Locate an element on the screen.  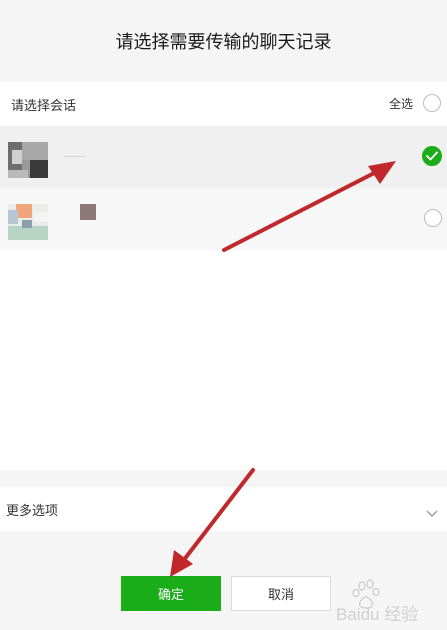
conversation-list-header: 请选择会话 全选 is located at coordinates (223, 104).